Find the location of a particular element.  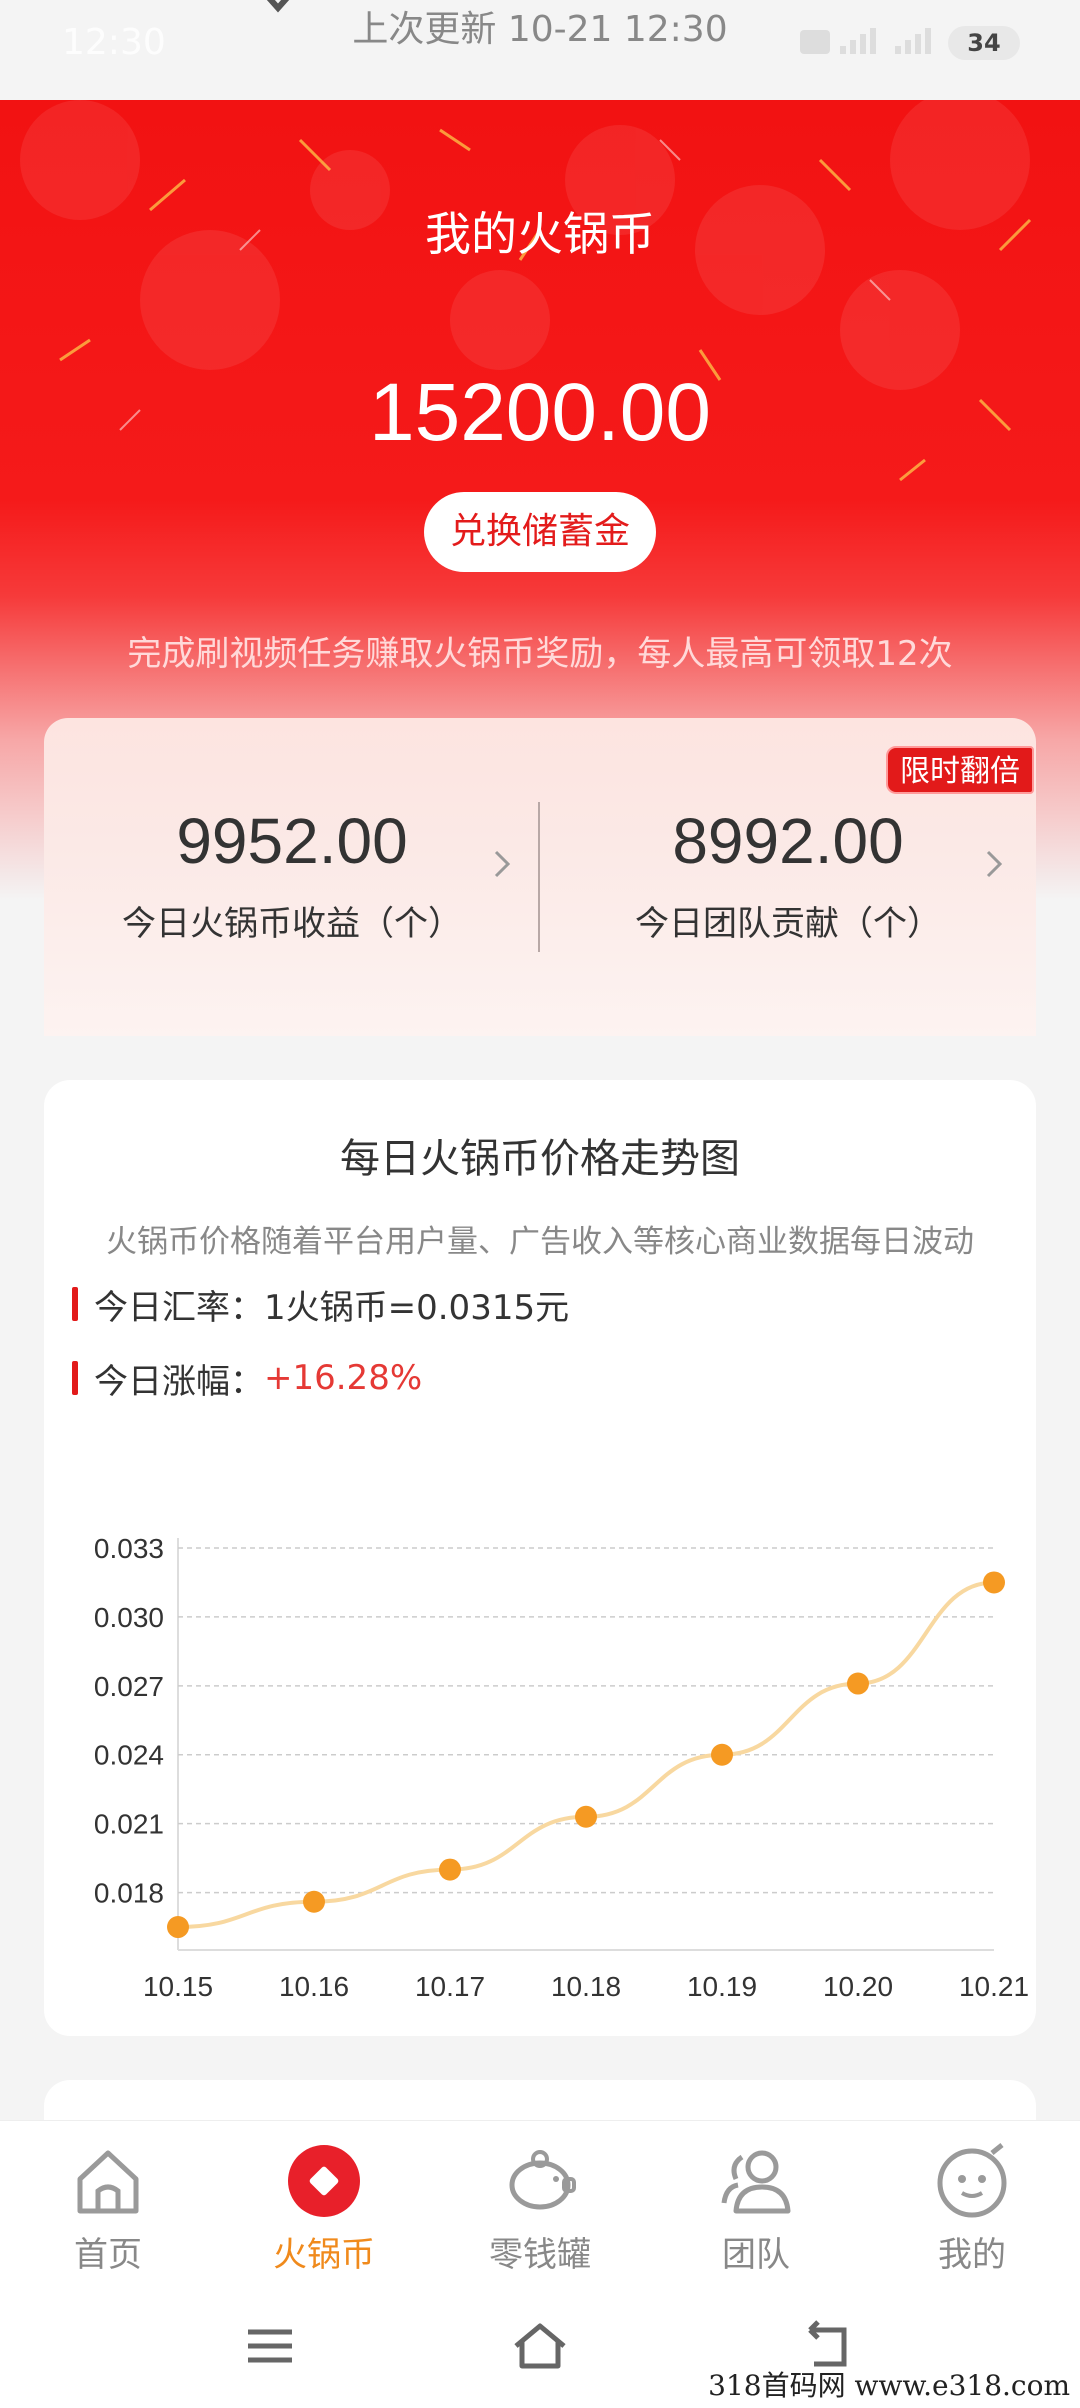

coin-balance: 15200.00 is located at coordinates (539, 412).